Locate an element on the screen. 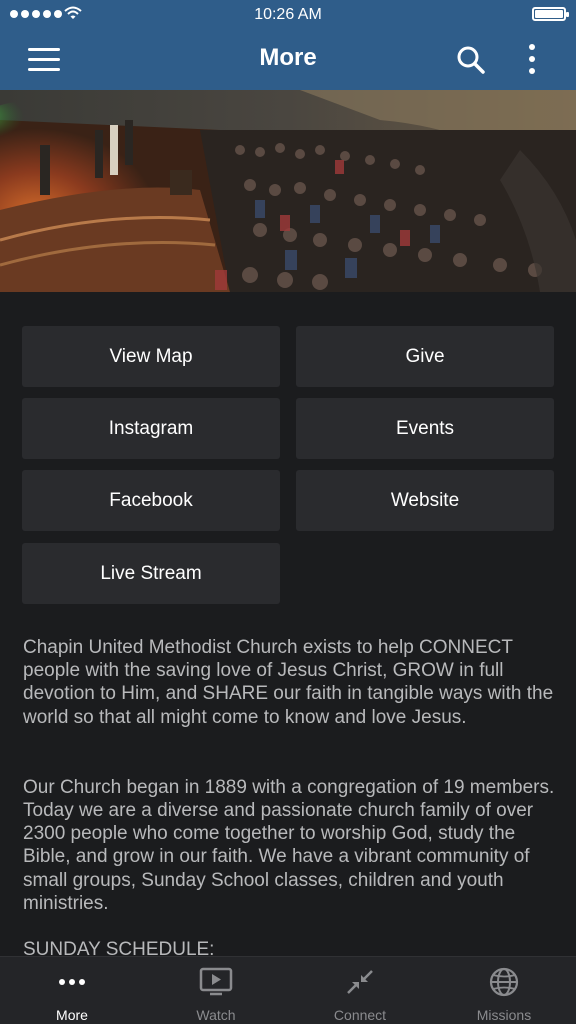  status-bar: 10:26 AM is located at coordinates (288, 15).